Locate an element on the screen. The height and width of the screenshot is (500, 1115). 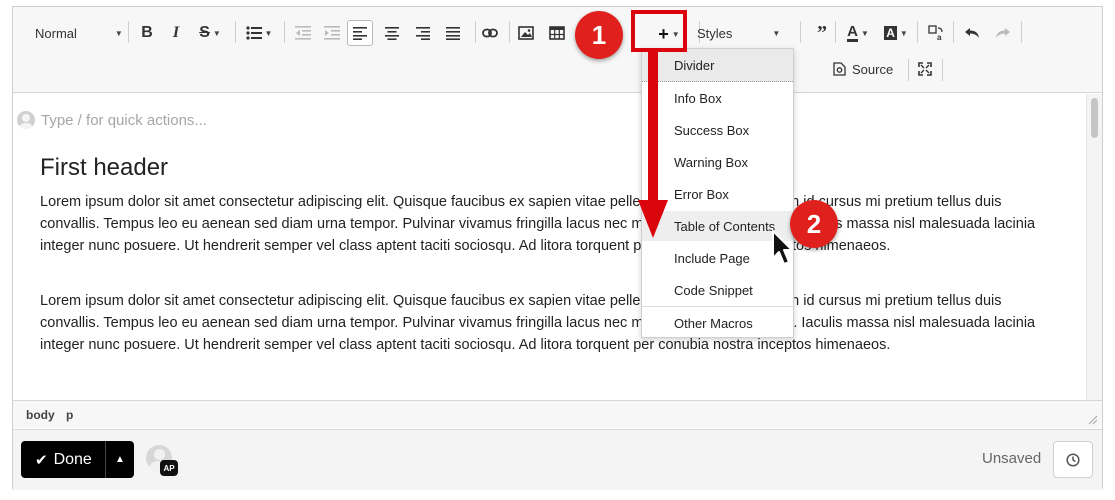
align-center-button is located at coordinates (392, 33).